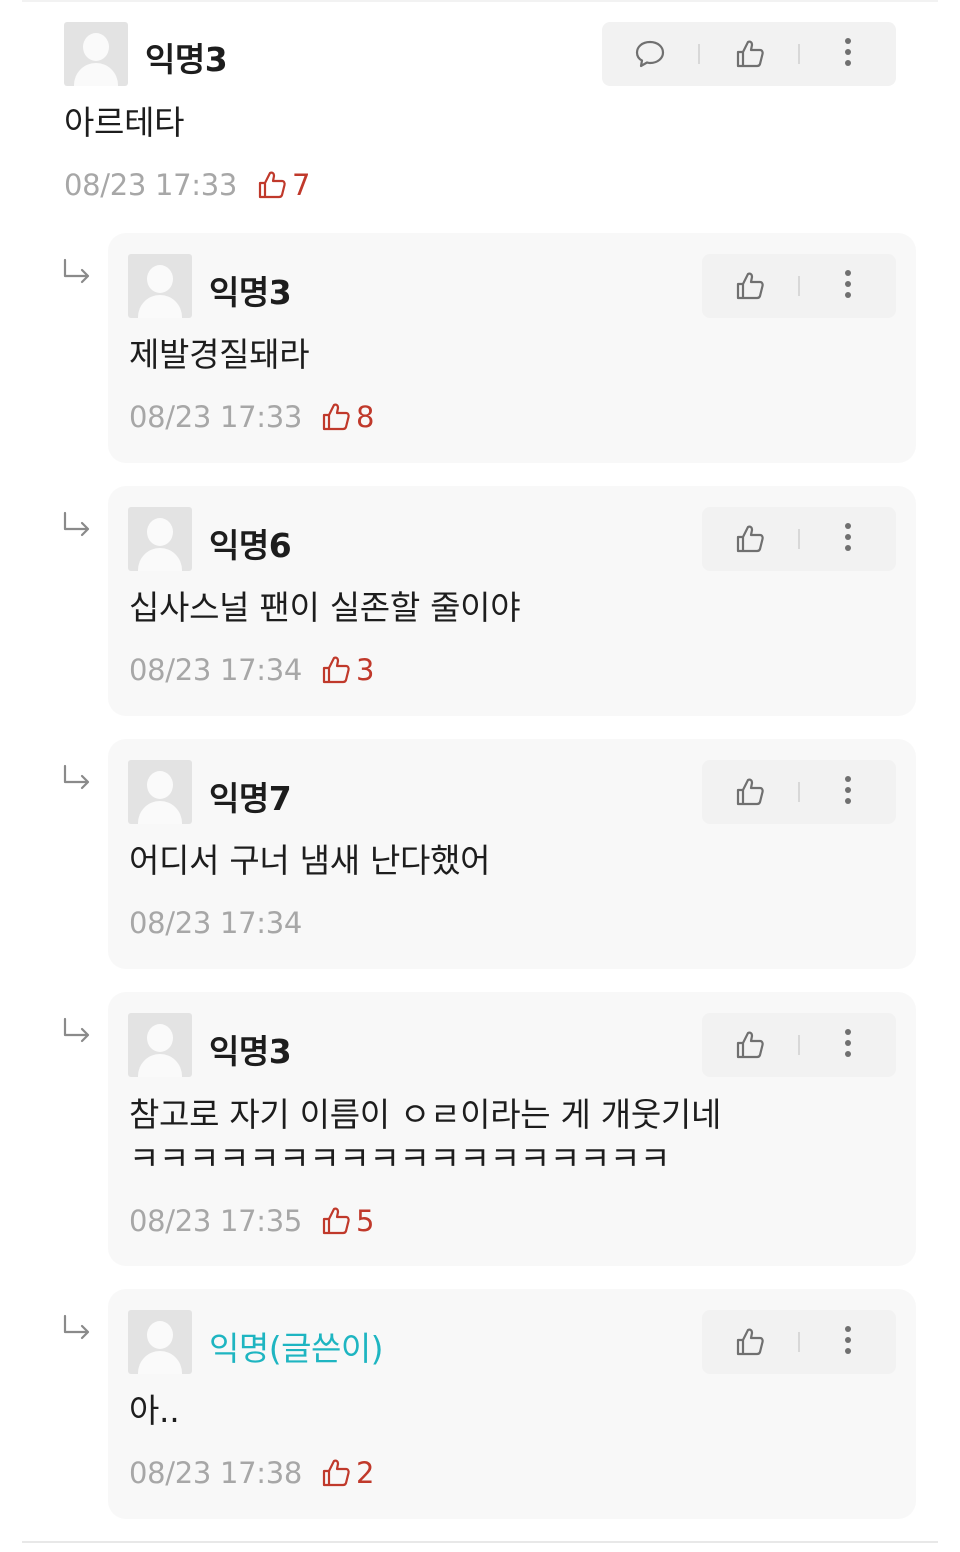  What do you see at coordinates (480, 1542) in the screenshot?
I see `bottom-divider` at bounding box center [480, 1542].